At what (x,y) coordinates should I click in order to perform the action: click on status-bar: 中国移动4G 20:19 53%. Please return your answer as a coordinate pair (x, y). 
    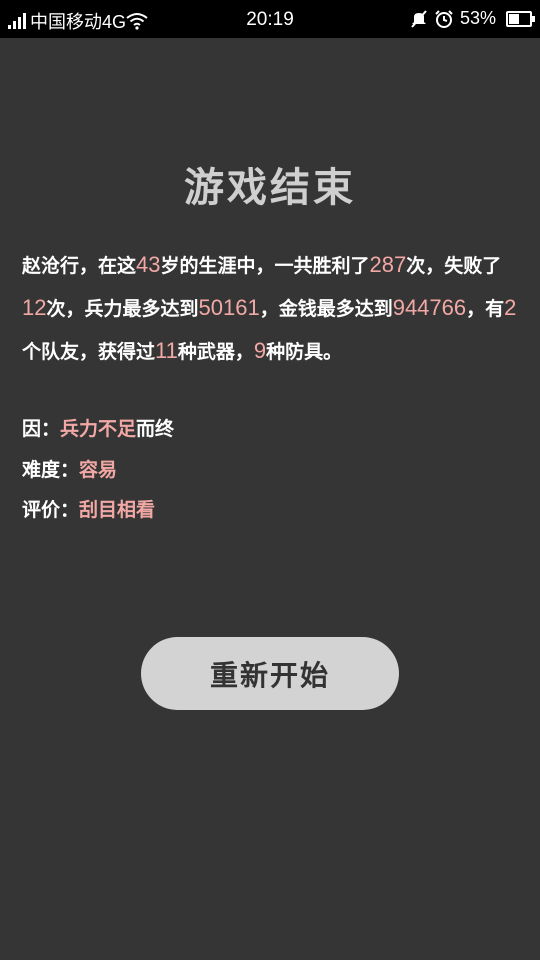
    Looking at the image, I should click on (270, 19).